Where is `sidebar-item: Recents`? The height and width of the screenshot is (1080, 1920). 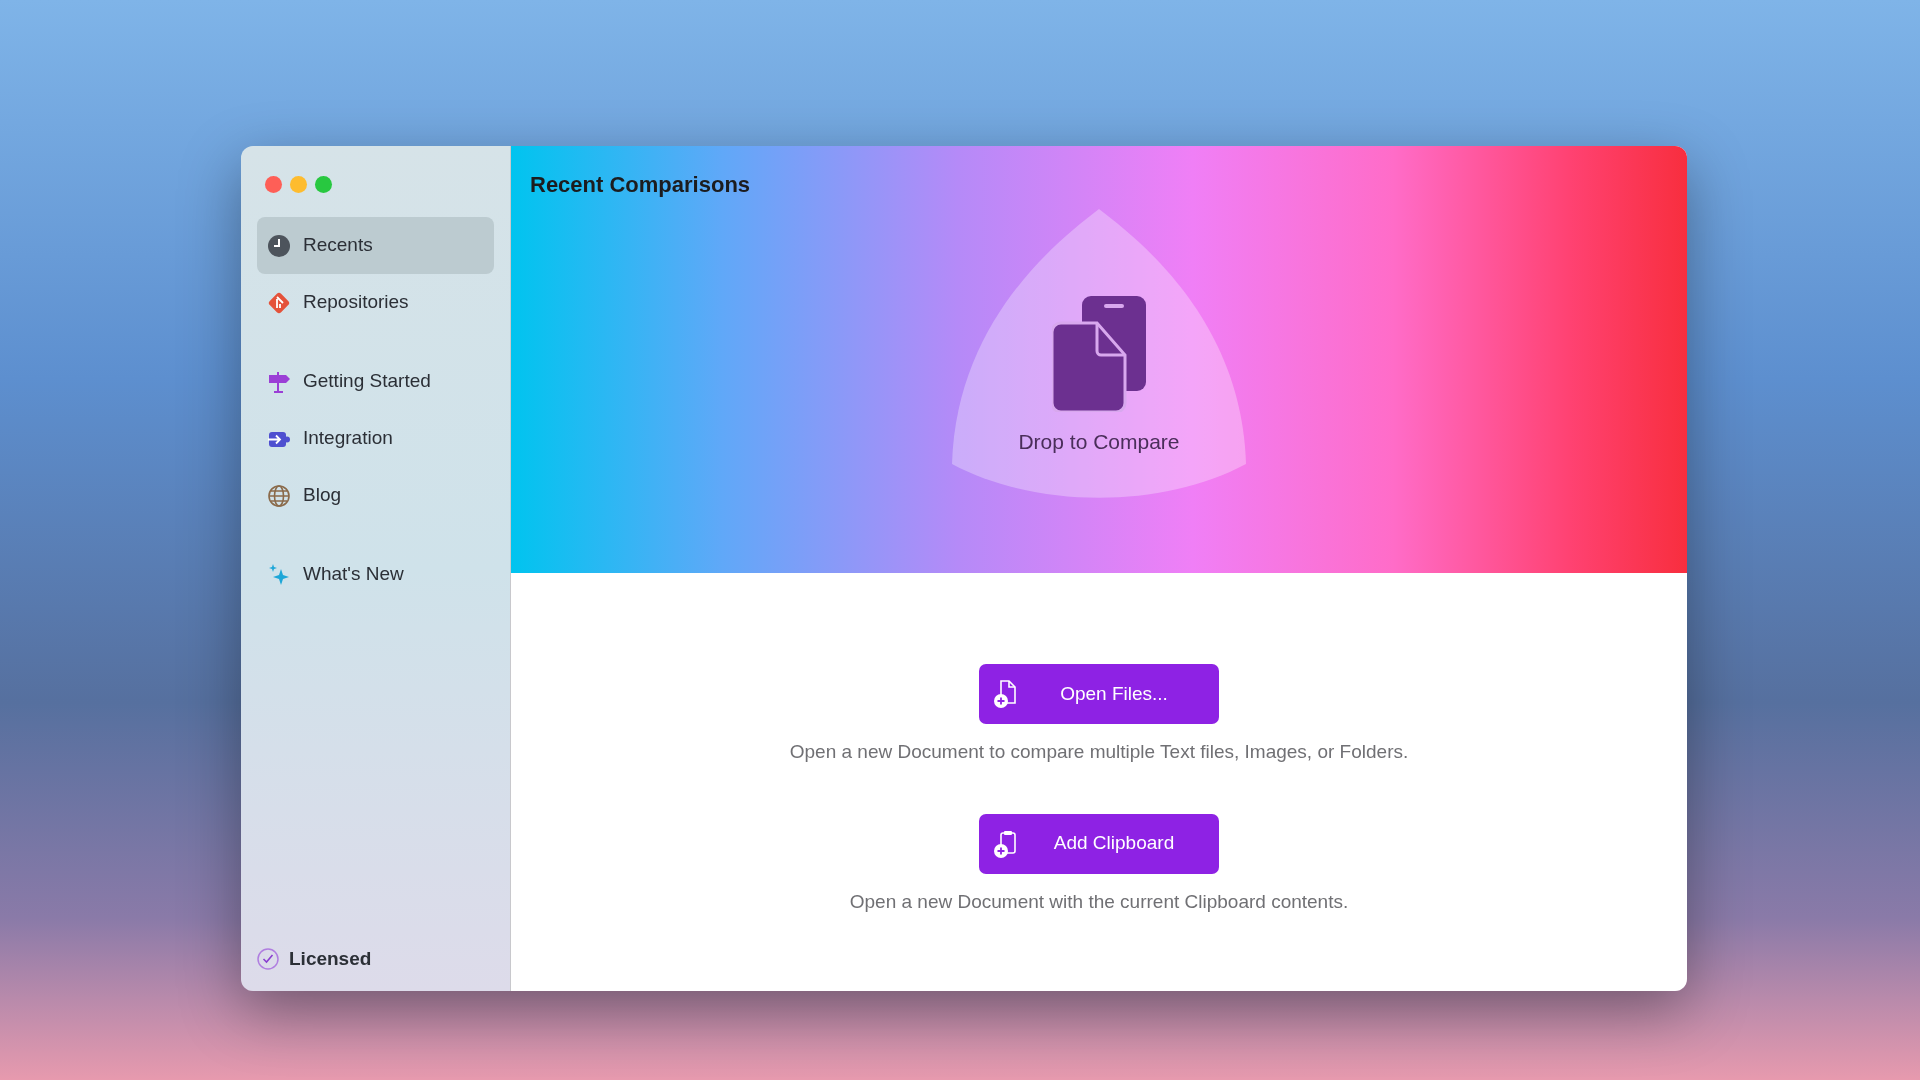
sidebar-item: Recents is located at coordinates (375, 245).